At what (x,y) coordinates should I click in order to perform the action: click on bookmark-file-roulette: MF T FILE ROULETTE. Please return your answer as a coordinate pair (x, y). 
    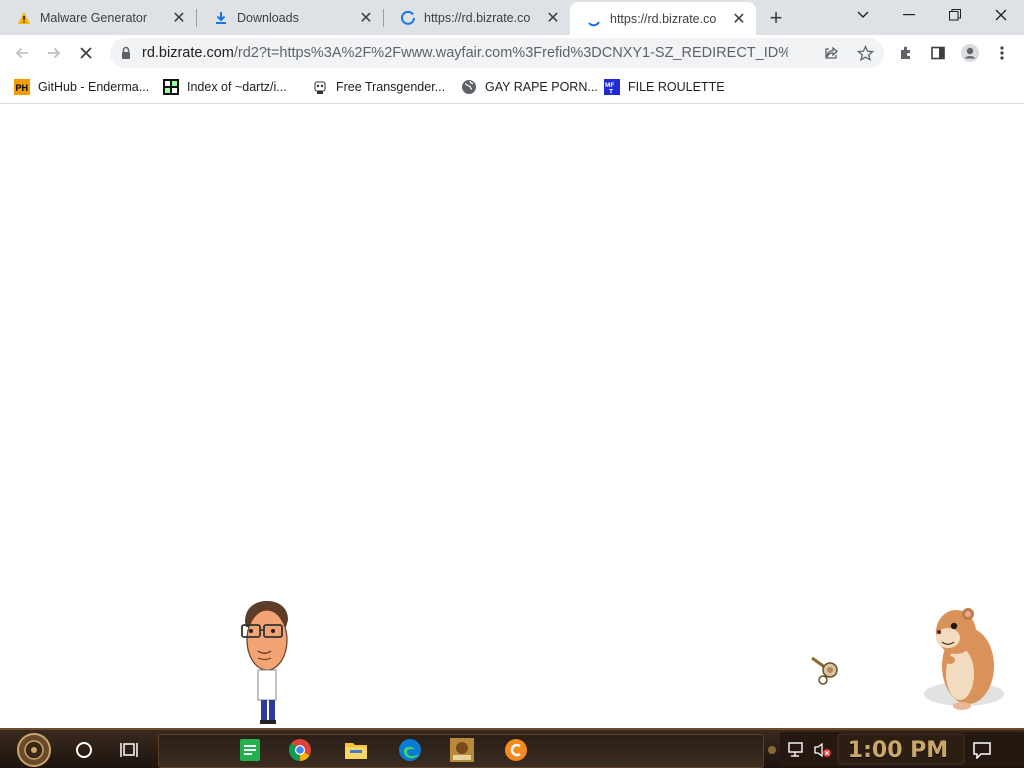
    Looking at the image, I should click on (664, 87).